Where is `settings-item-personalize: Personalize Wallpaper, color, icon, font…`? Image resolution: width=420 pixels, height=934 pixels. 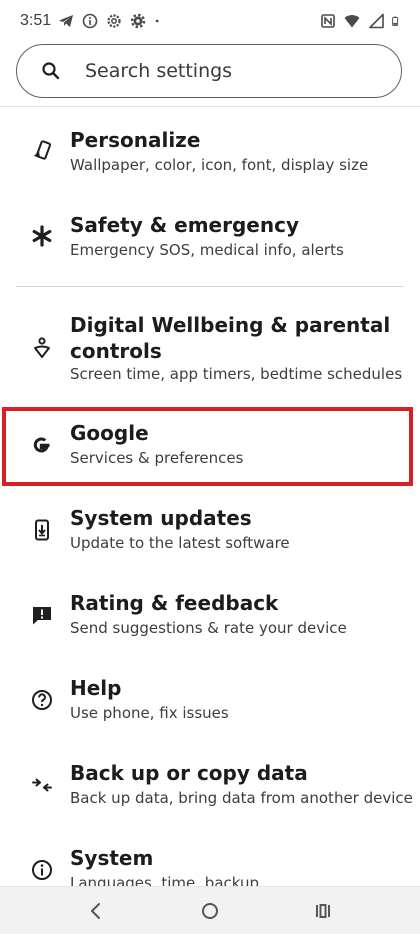
settings-item-personalize: Personalize Wallpaper, color, icon, font… is located at coordinates (210, 155).